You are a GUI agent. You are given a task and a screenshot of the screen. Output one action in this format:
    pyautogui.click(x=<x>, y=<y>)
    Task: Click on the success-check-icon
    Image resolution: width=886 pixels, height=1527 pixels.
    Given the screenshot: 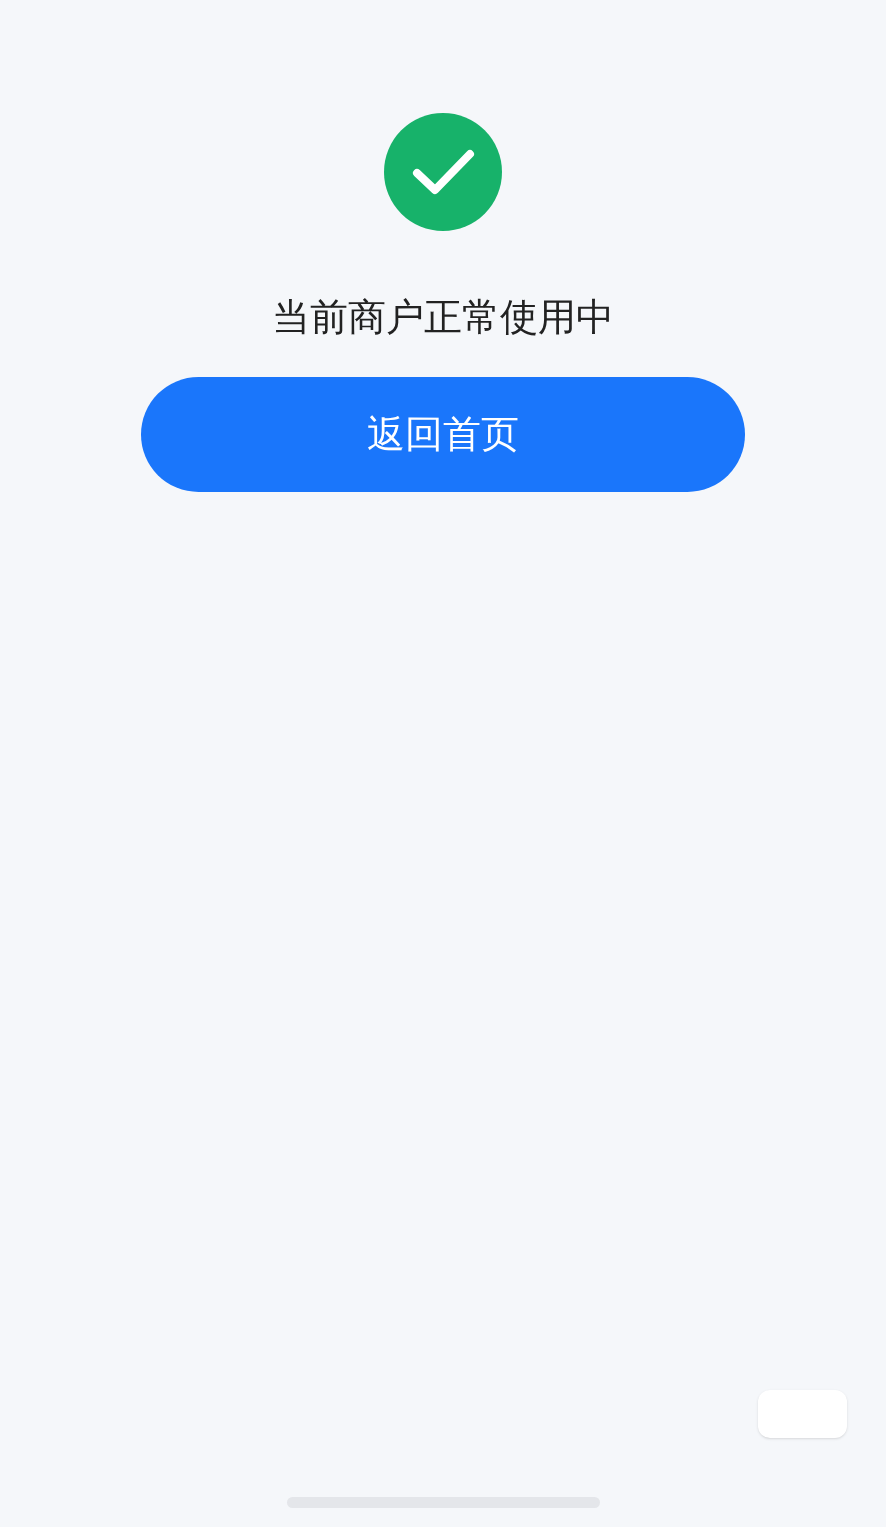 What is the action you would take?
    pyautogui.click(x=443, y=172)
    